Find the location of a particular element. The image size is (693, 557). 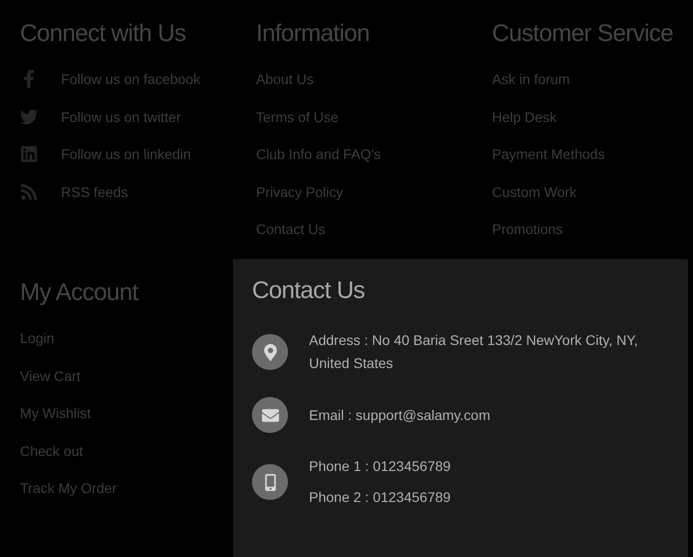

rss-icon is located at coordinates (29, 191).